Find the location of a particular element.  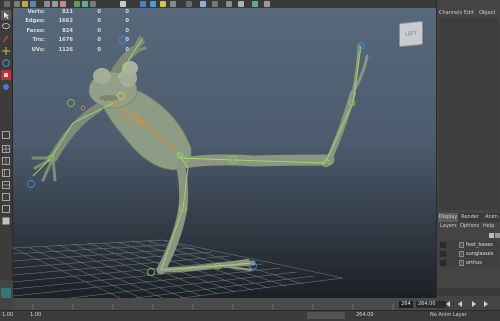

camera-icon is located at coordinates (229, 4).